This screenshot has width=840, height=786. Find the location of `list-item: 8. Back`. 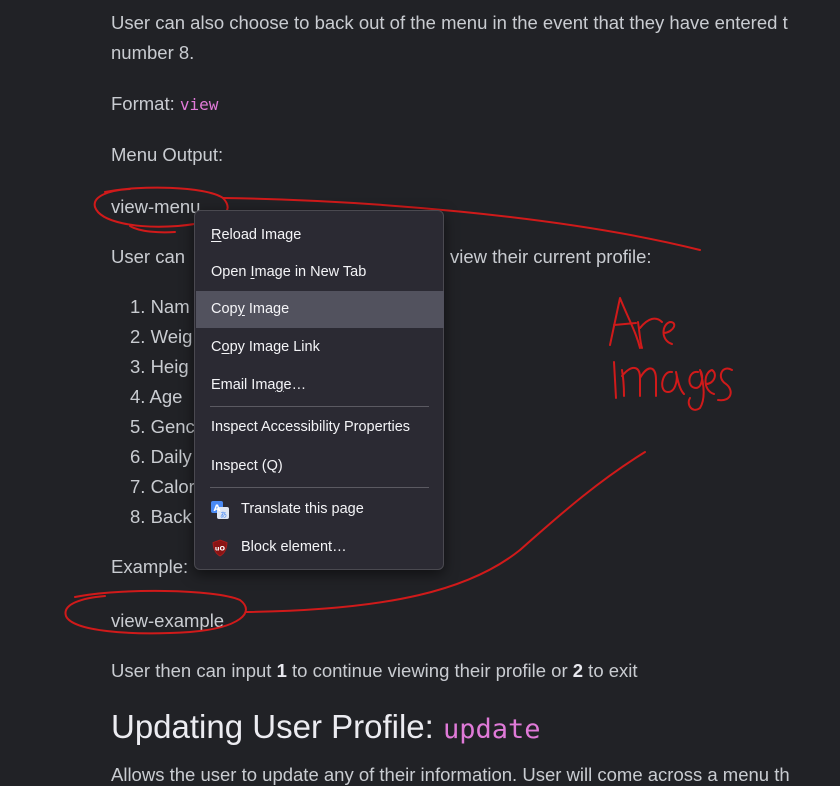

list-item: 8. Back is located at coordinates (161, 516).